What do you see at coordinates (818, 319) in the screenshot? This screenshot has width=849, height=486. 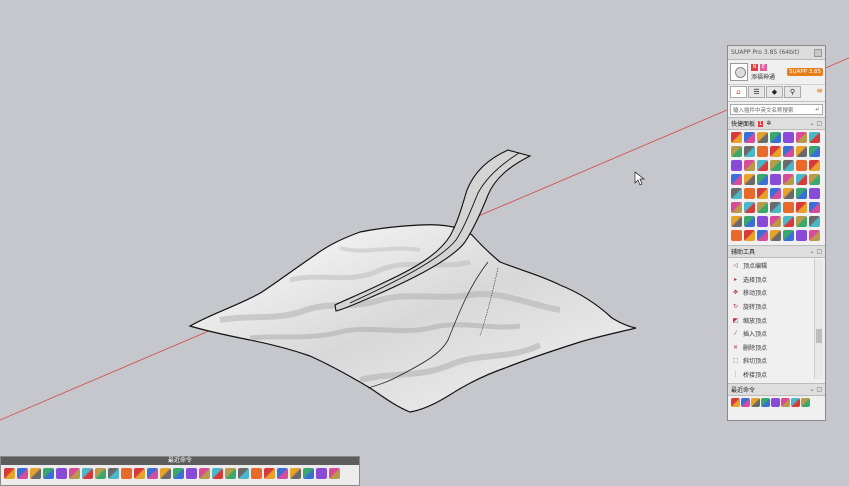 I see `aux-scrollbar` at bounding box center [818, 319].